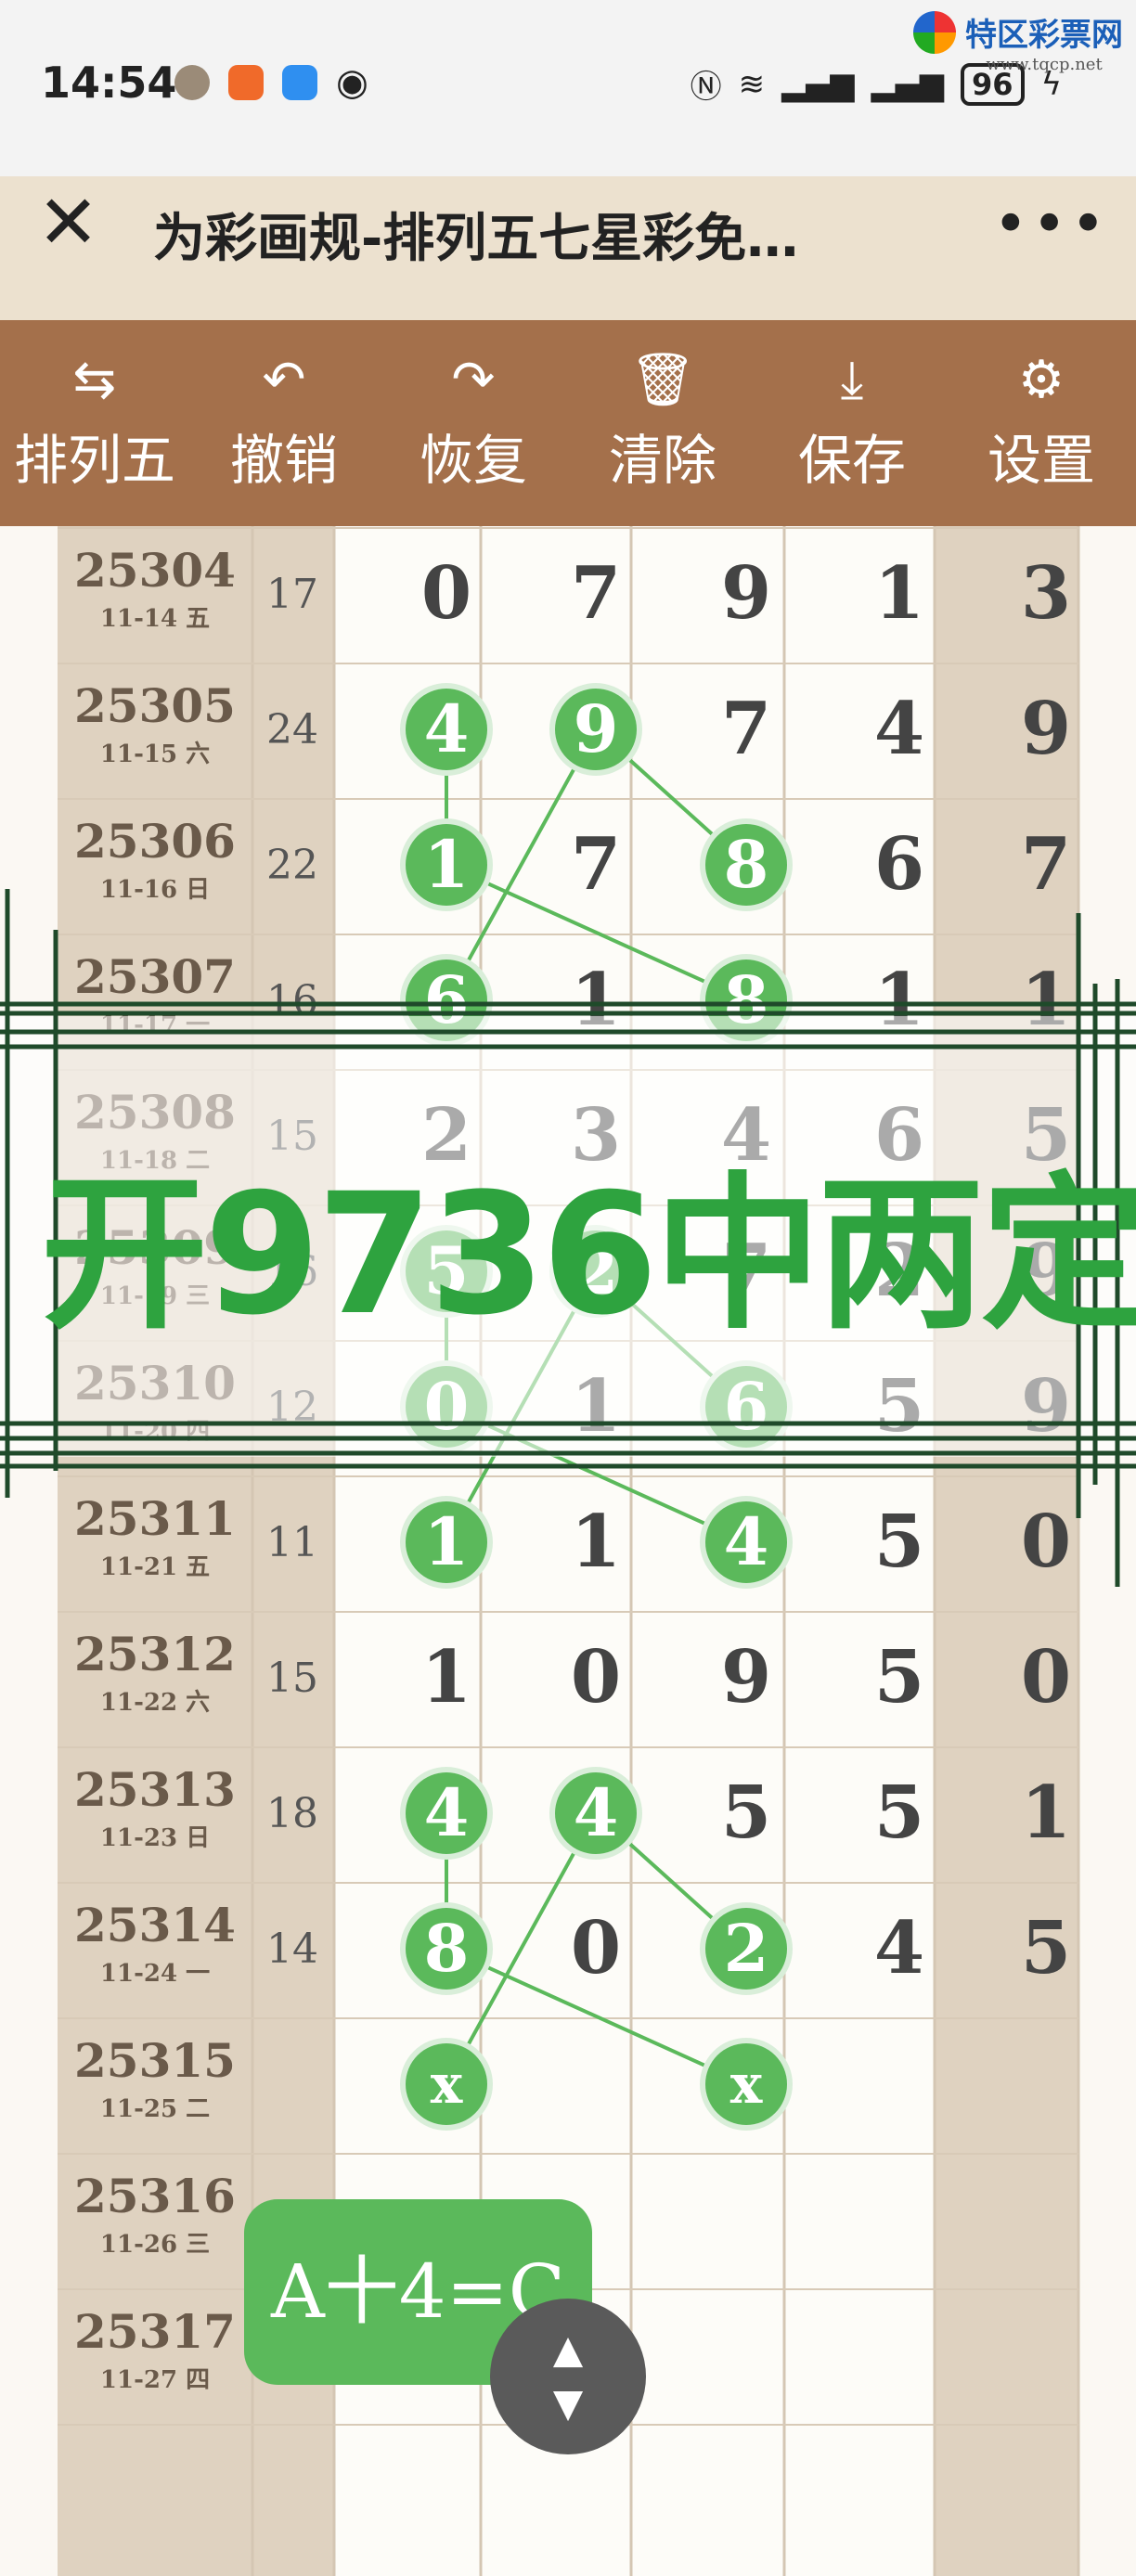 This screenshot has height=2576, width=1136. Describe the element at coordinates (852, 423) in the screenshot. I see `toolbar-button-4: ⤓ 保存` at that location.